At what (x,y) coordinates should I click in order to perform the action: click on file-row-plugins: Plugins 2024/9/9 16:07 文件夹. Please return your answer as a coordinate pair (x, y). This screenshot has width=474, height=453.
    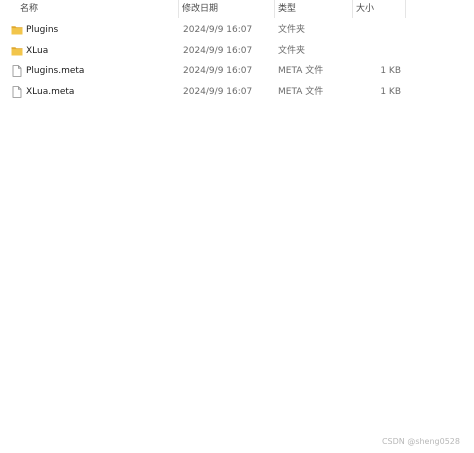
    Looking at the image, I should click on (237, 30).